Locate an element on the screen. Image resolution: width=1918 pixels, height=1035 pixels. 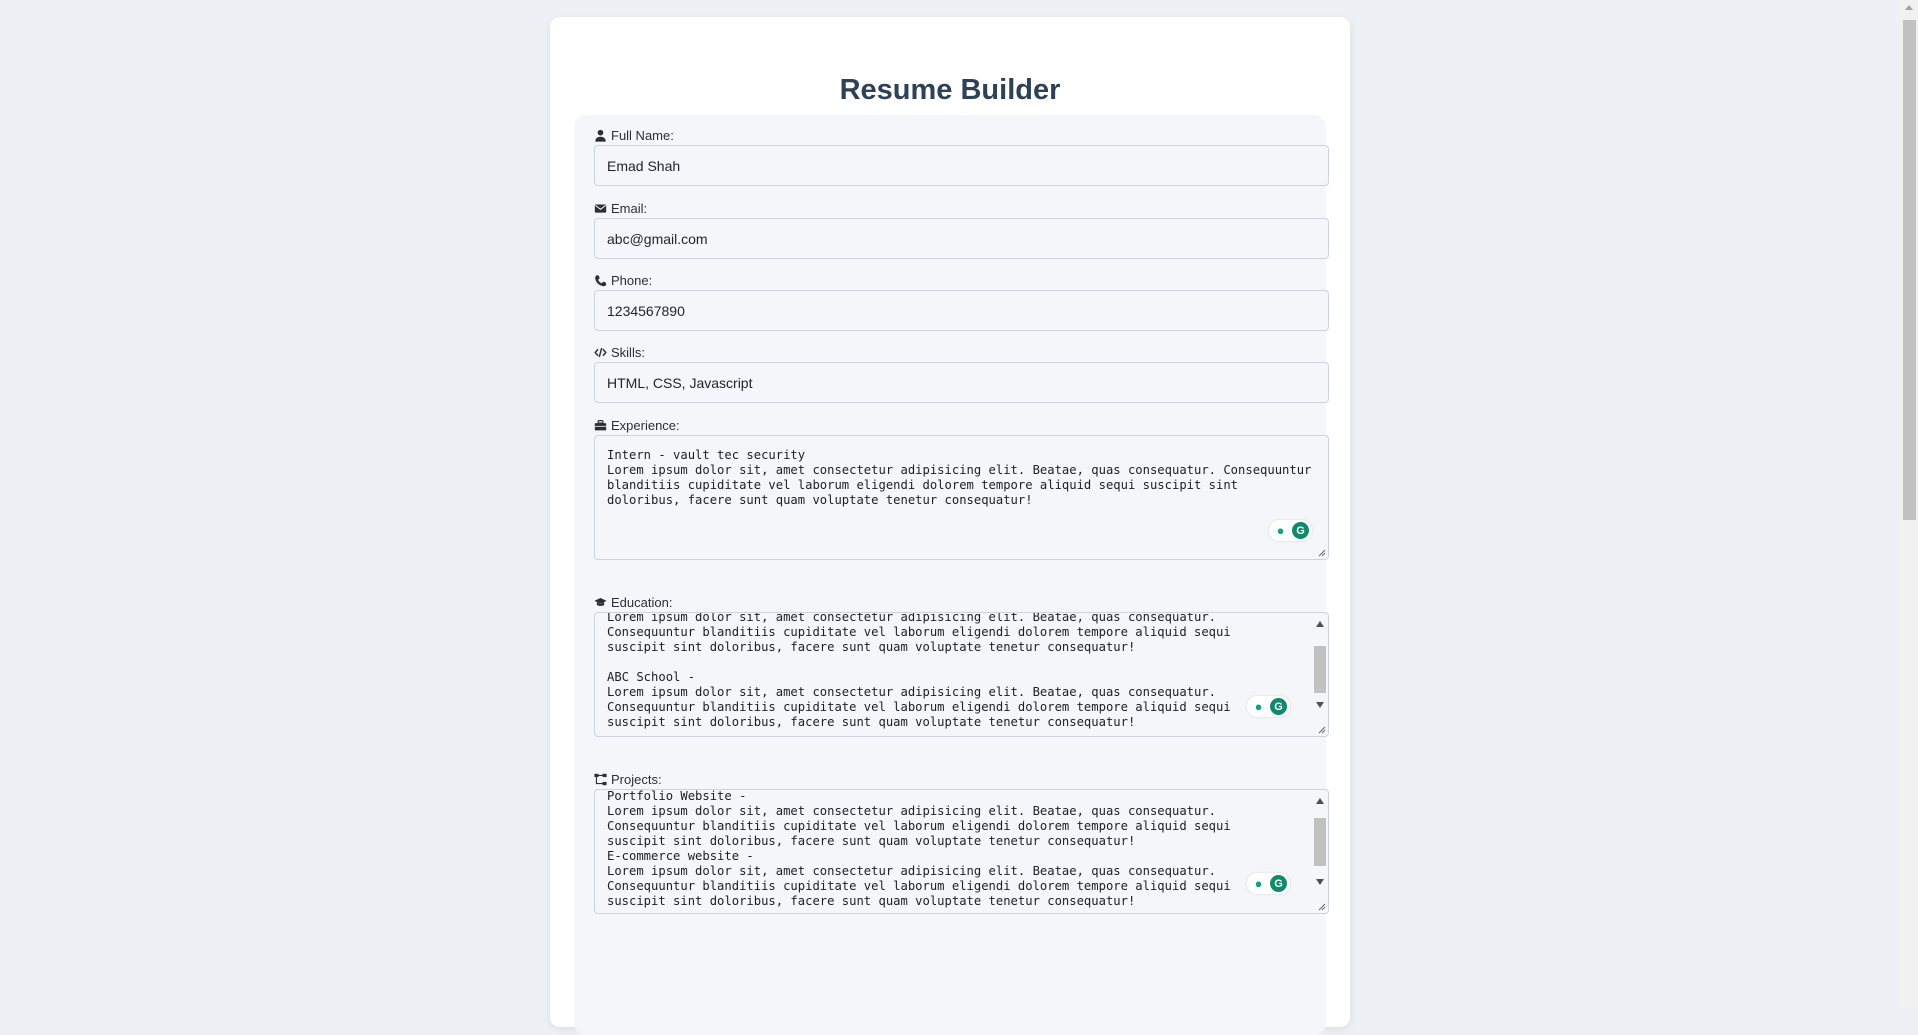
experience-label: Experience: is located at coordinates (961, 425).